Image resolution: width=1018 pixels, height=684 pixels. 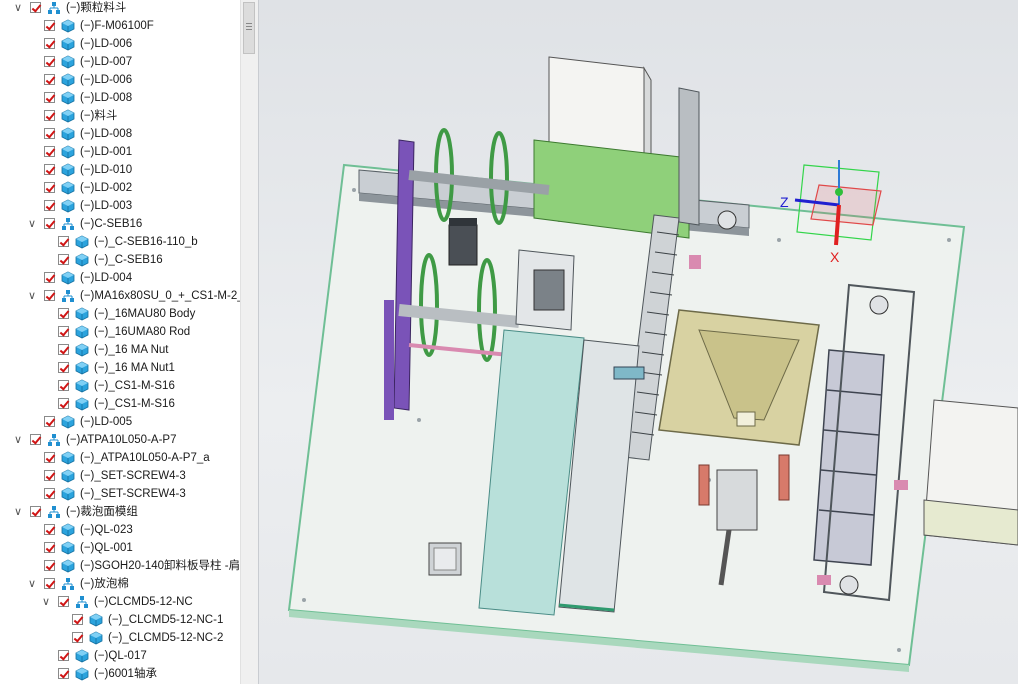 What do you see at coordinates (120, 656) in the screenshot?
I see `tree-row: (−)QL-017` at bounding box center [120, 656].